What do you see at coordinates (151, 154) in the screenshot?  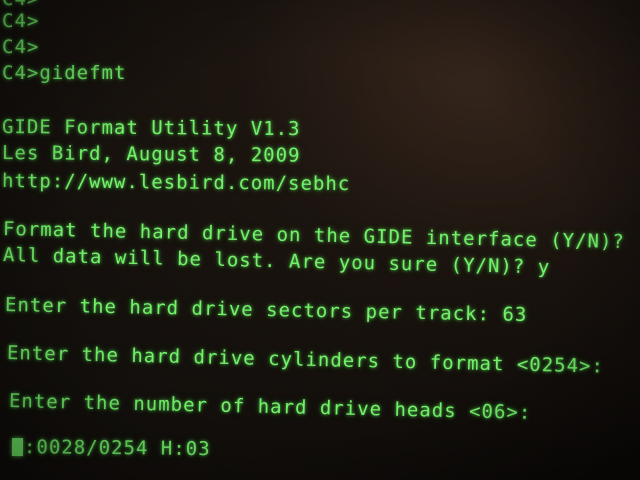 I see `author-line: Les Bird, August 8, 2009` at bounding box center [151, 154].